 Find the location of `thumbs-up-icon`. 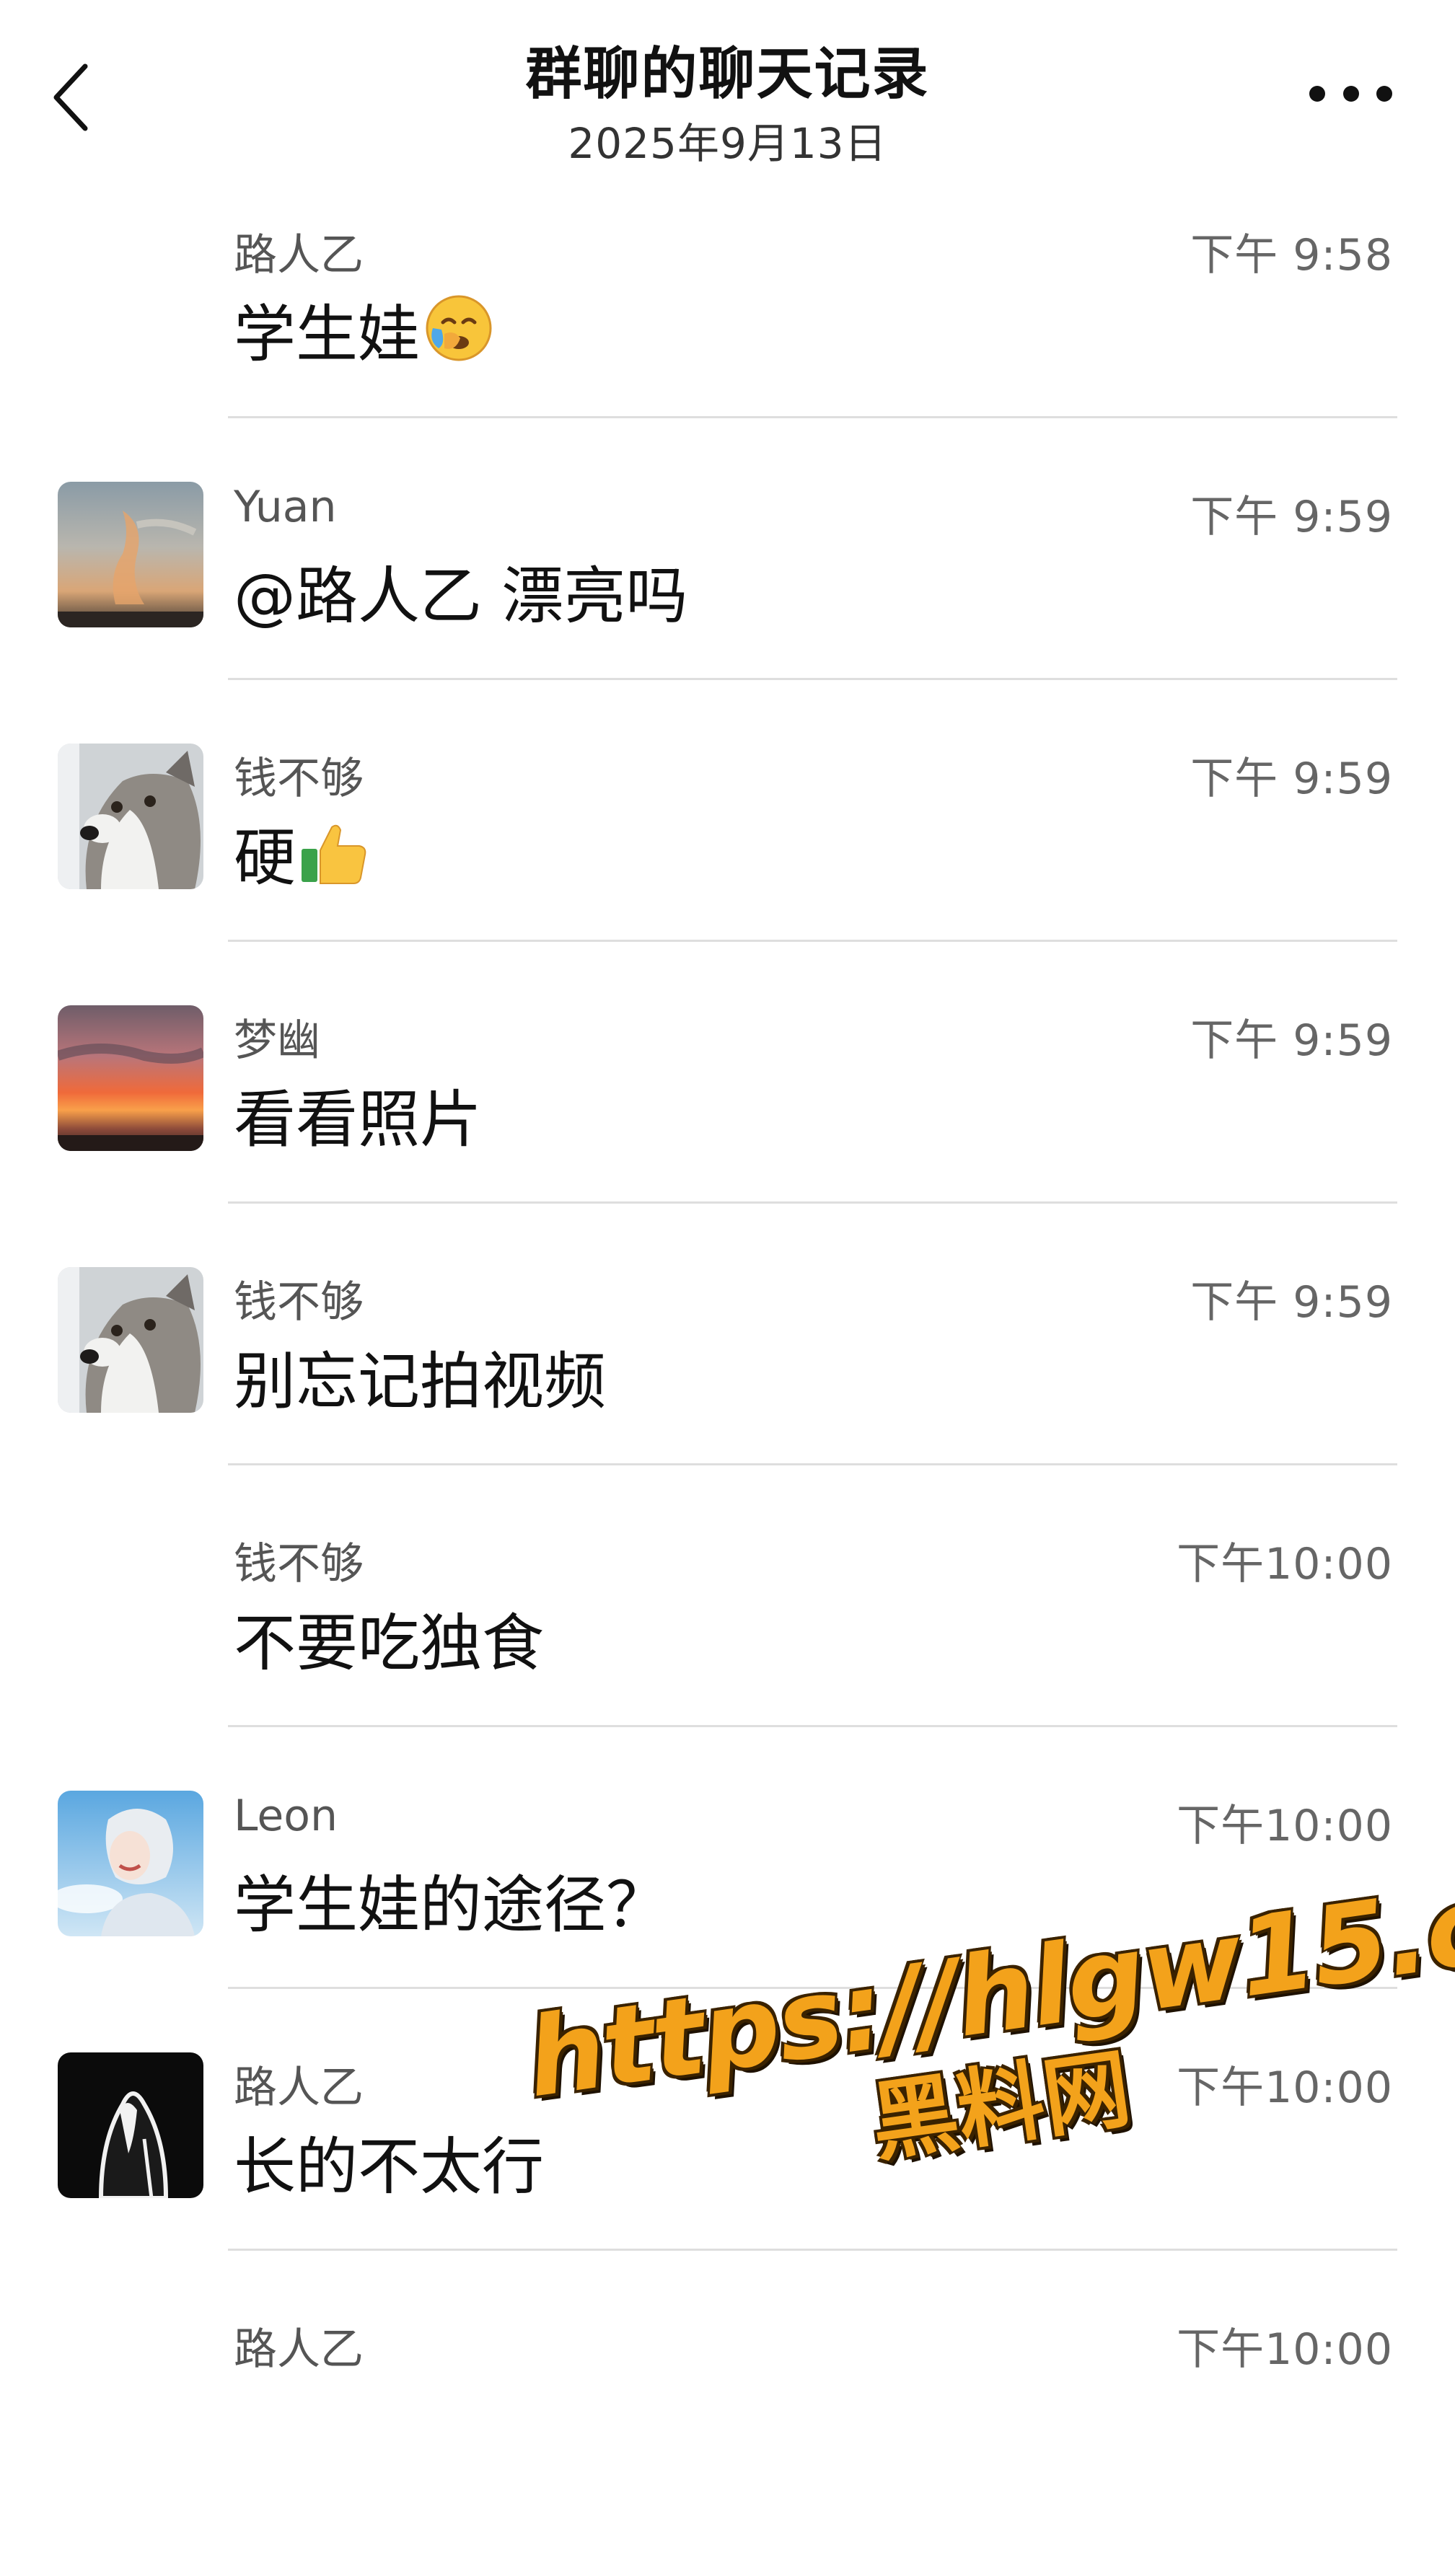

thumbs-up-icon is located at coordinates (333, 859).